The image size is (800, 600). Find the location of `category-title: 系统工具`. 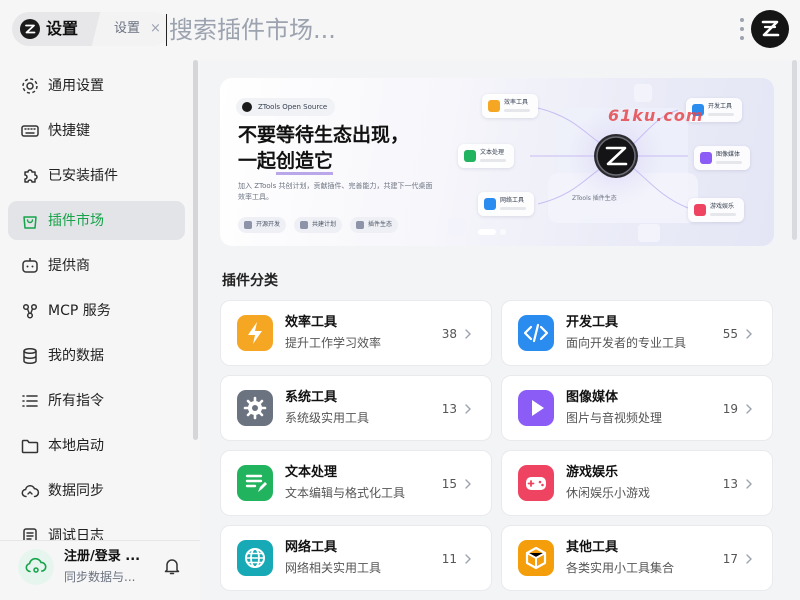

category-title: 系统工具 is located at coordinates (311, 397).